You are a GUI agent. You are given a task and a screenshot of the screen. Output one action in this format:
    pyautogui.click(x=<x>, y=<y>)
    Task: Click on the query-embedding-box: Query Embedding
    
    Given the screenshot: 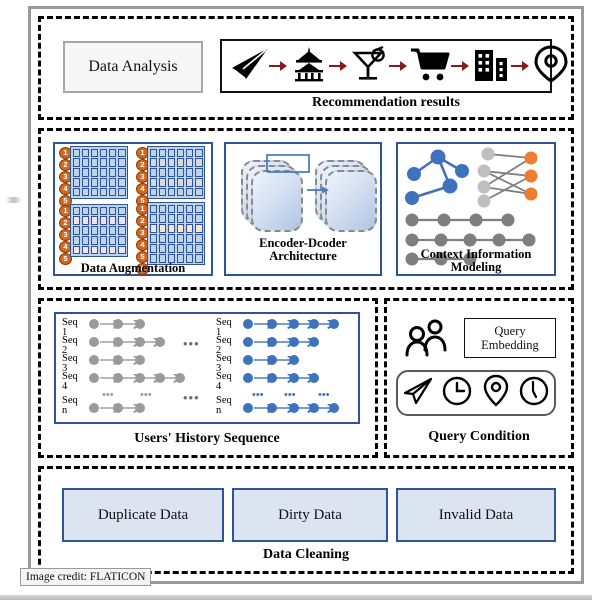 What is the action you would take?
    pyautogui.click(x=510, y=338)
    